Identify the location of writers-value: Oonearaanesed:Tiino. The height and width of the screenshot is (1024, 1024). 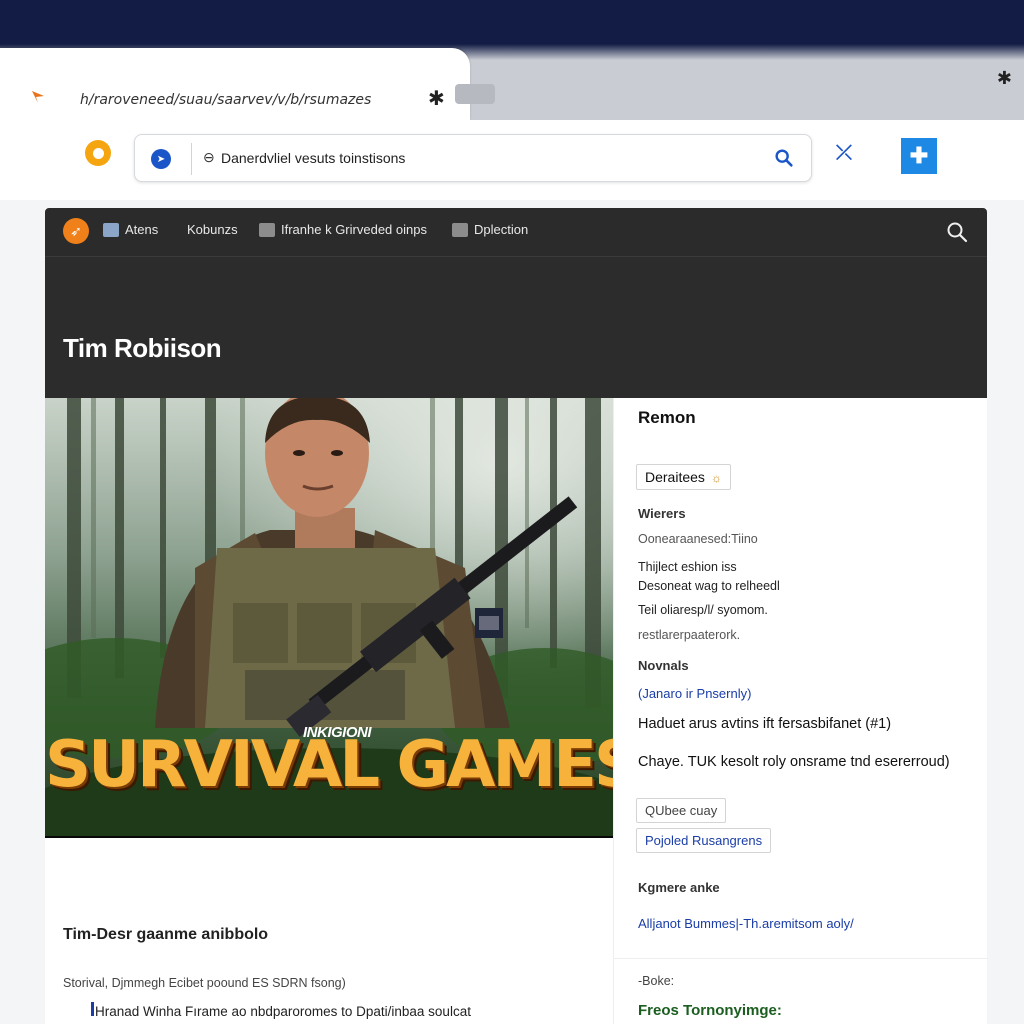
(698, 539).